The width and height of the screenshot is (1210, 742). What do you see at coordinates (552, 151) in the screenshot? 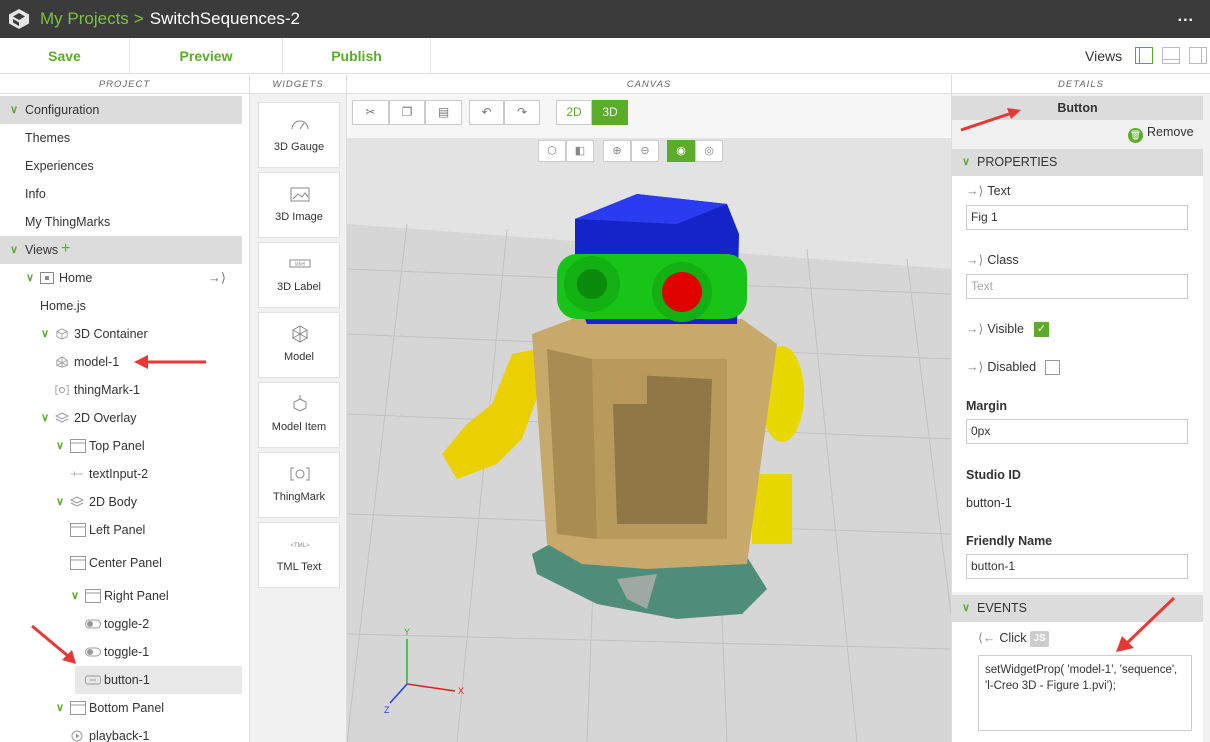
I see `view-iso-button: ⬡` at bounding box center [552, 151].